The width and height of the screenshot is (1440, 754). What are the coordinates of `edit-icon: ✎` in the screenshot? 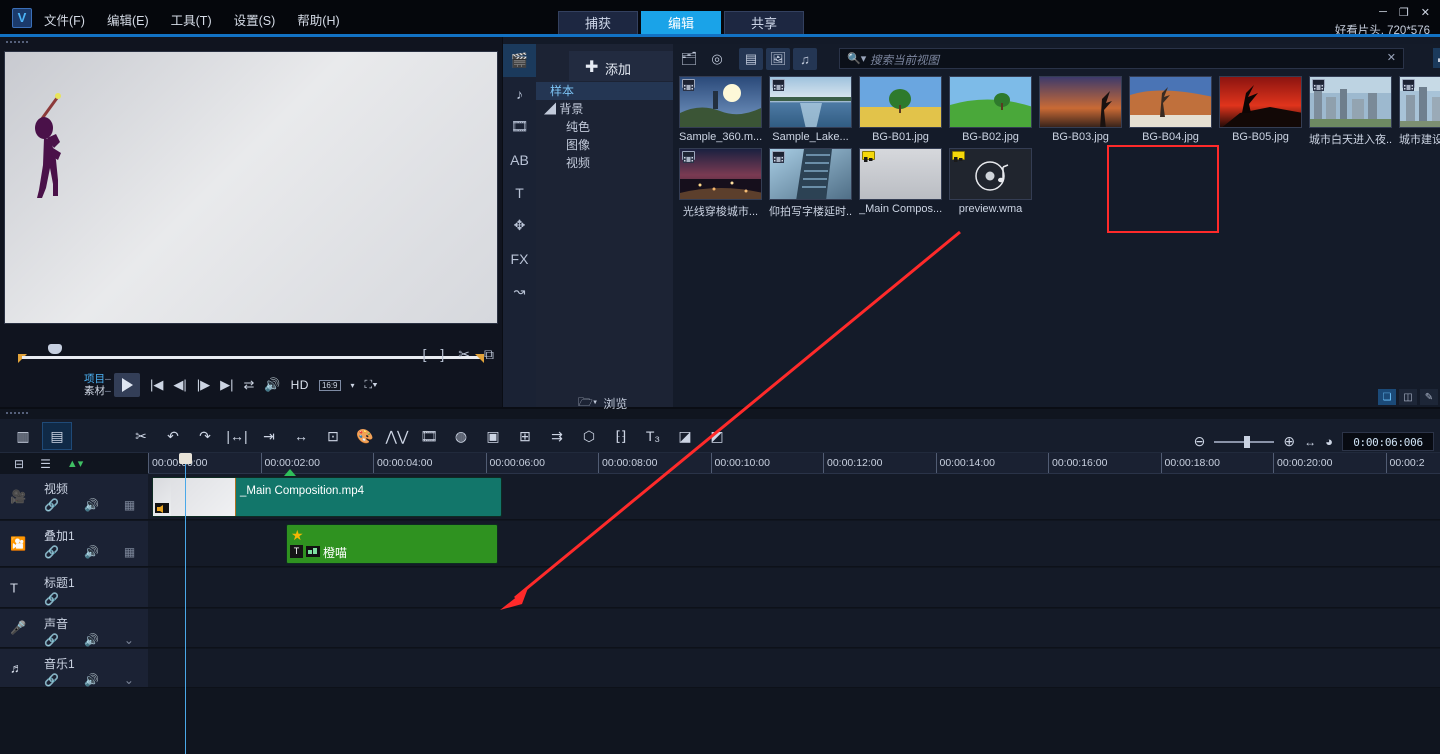 It's located at (1429, 397).